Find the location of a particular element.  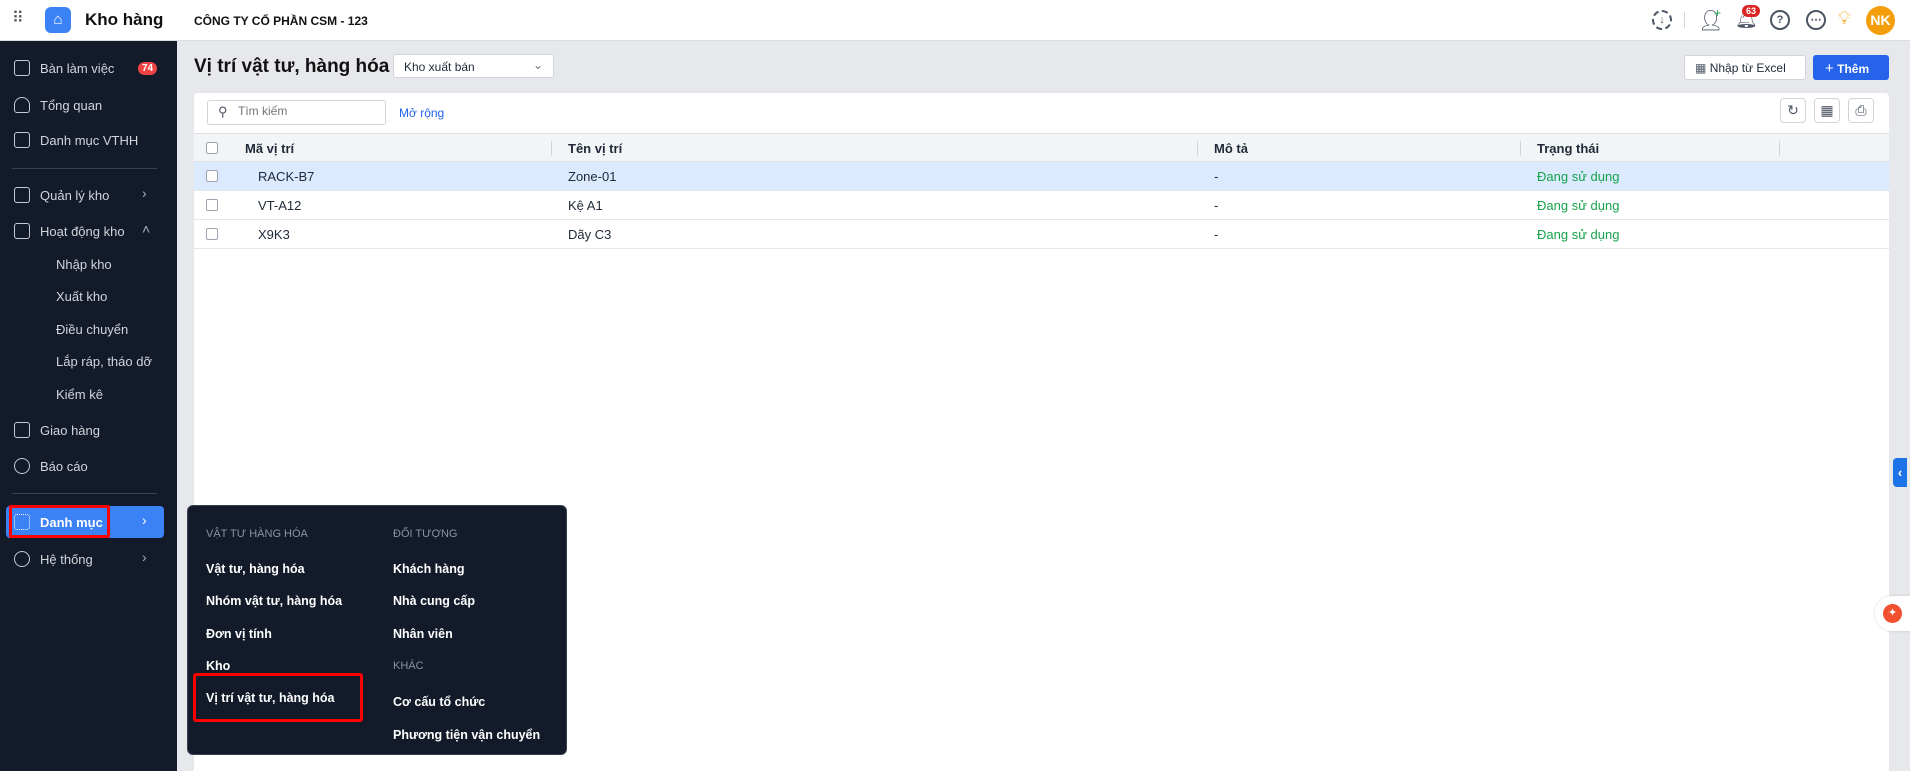

column-header-status: Trạng thái is located at coordinates (1568, 148).